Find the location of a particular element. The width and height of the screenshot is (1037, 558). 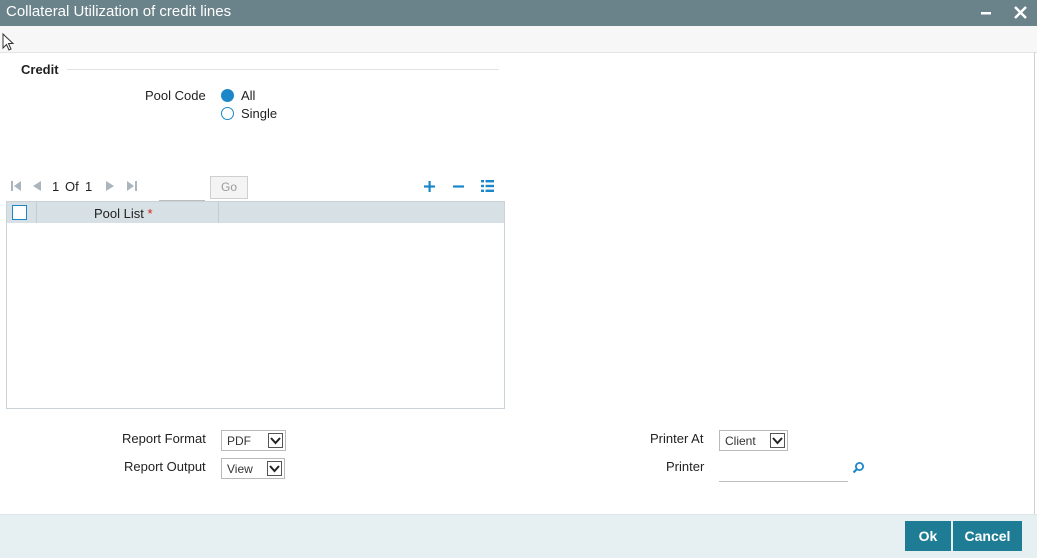

printer-at-select: Client is located at coordinates (753, 440).